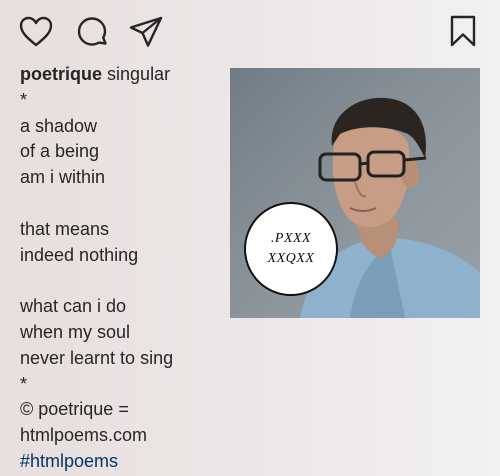  Describe the element at coordinates (291, 238) in the screenshot. I see `stamp-line: .PXXX` at that location.